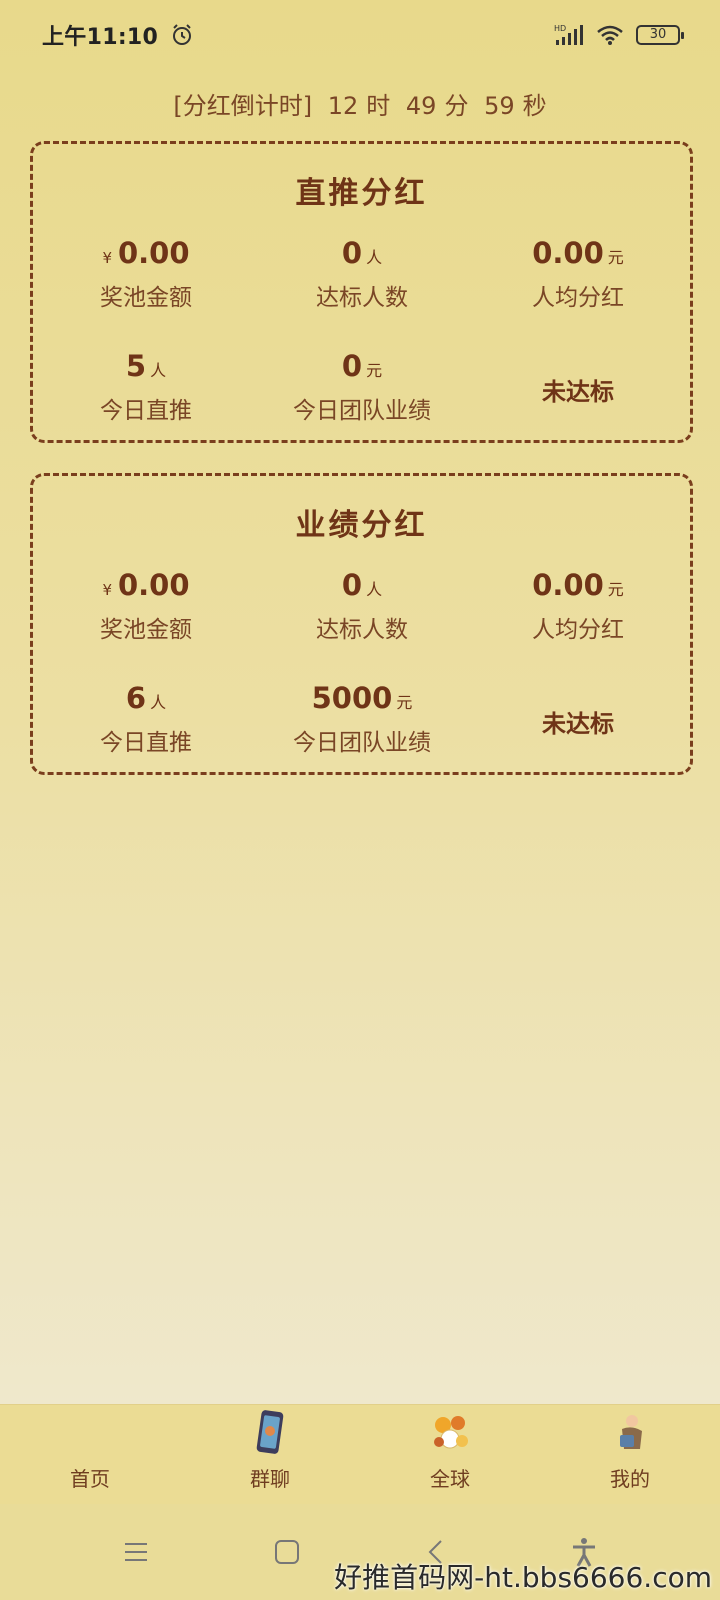  I want to click on battery-icon: 30, so click(660, 35).